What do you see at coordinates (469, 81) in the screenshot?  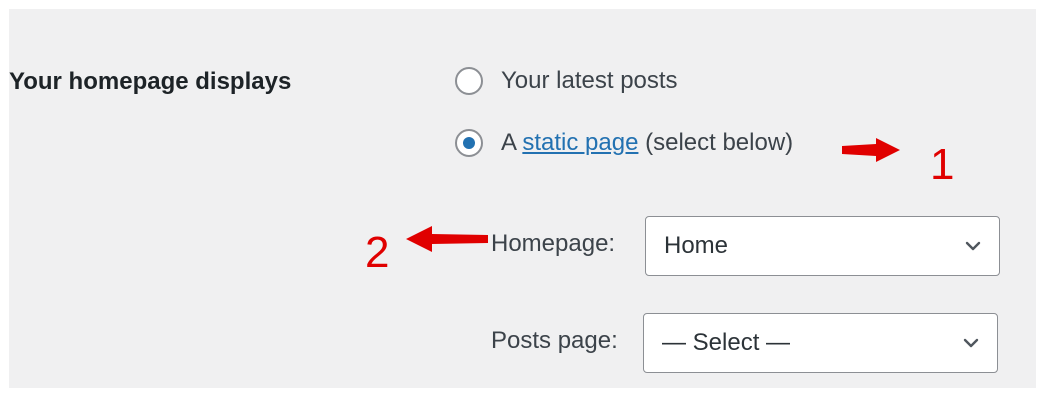 I see `latest-posts-radio` at bounding box center [469, 81].